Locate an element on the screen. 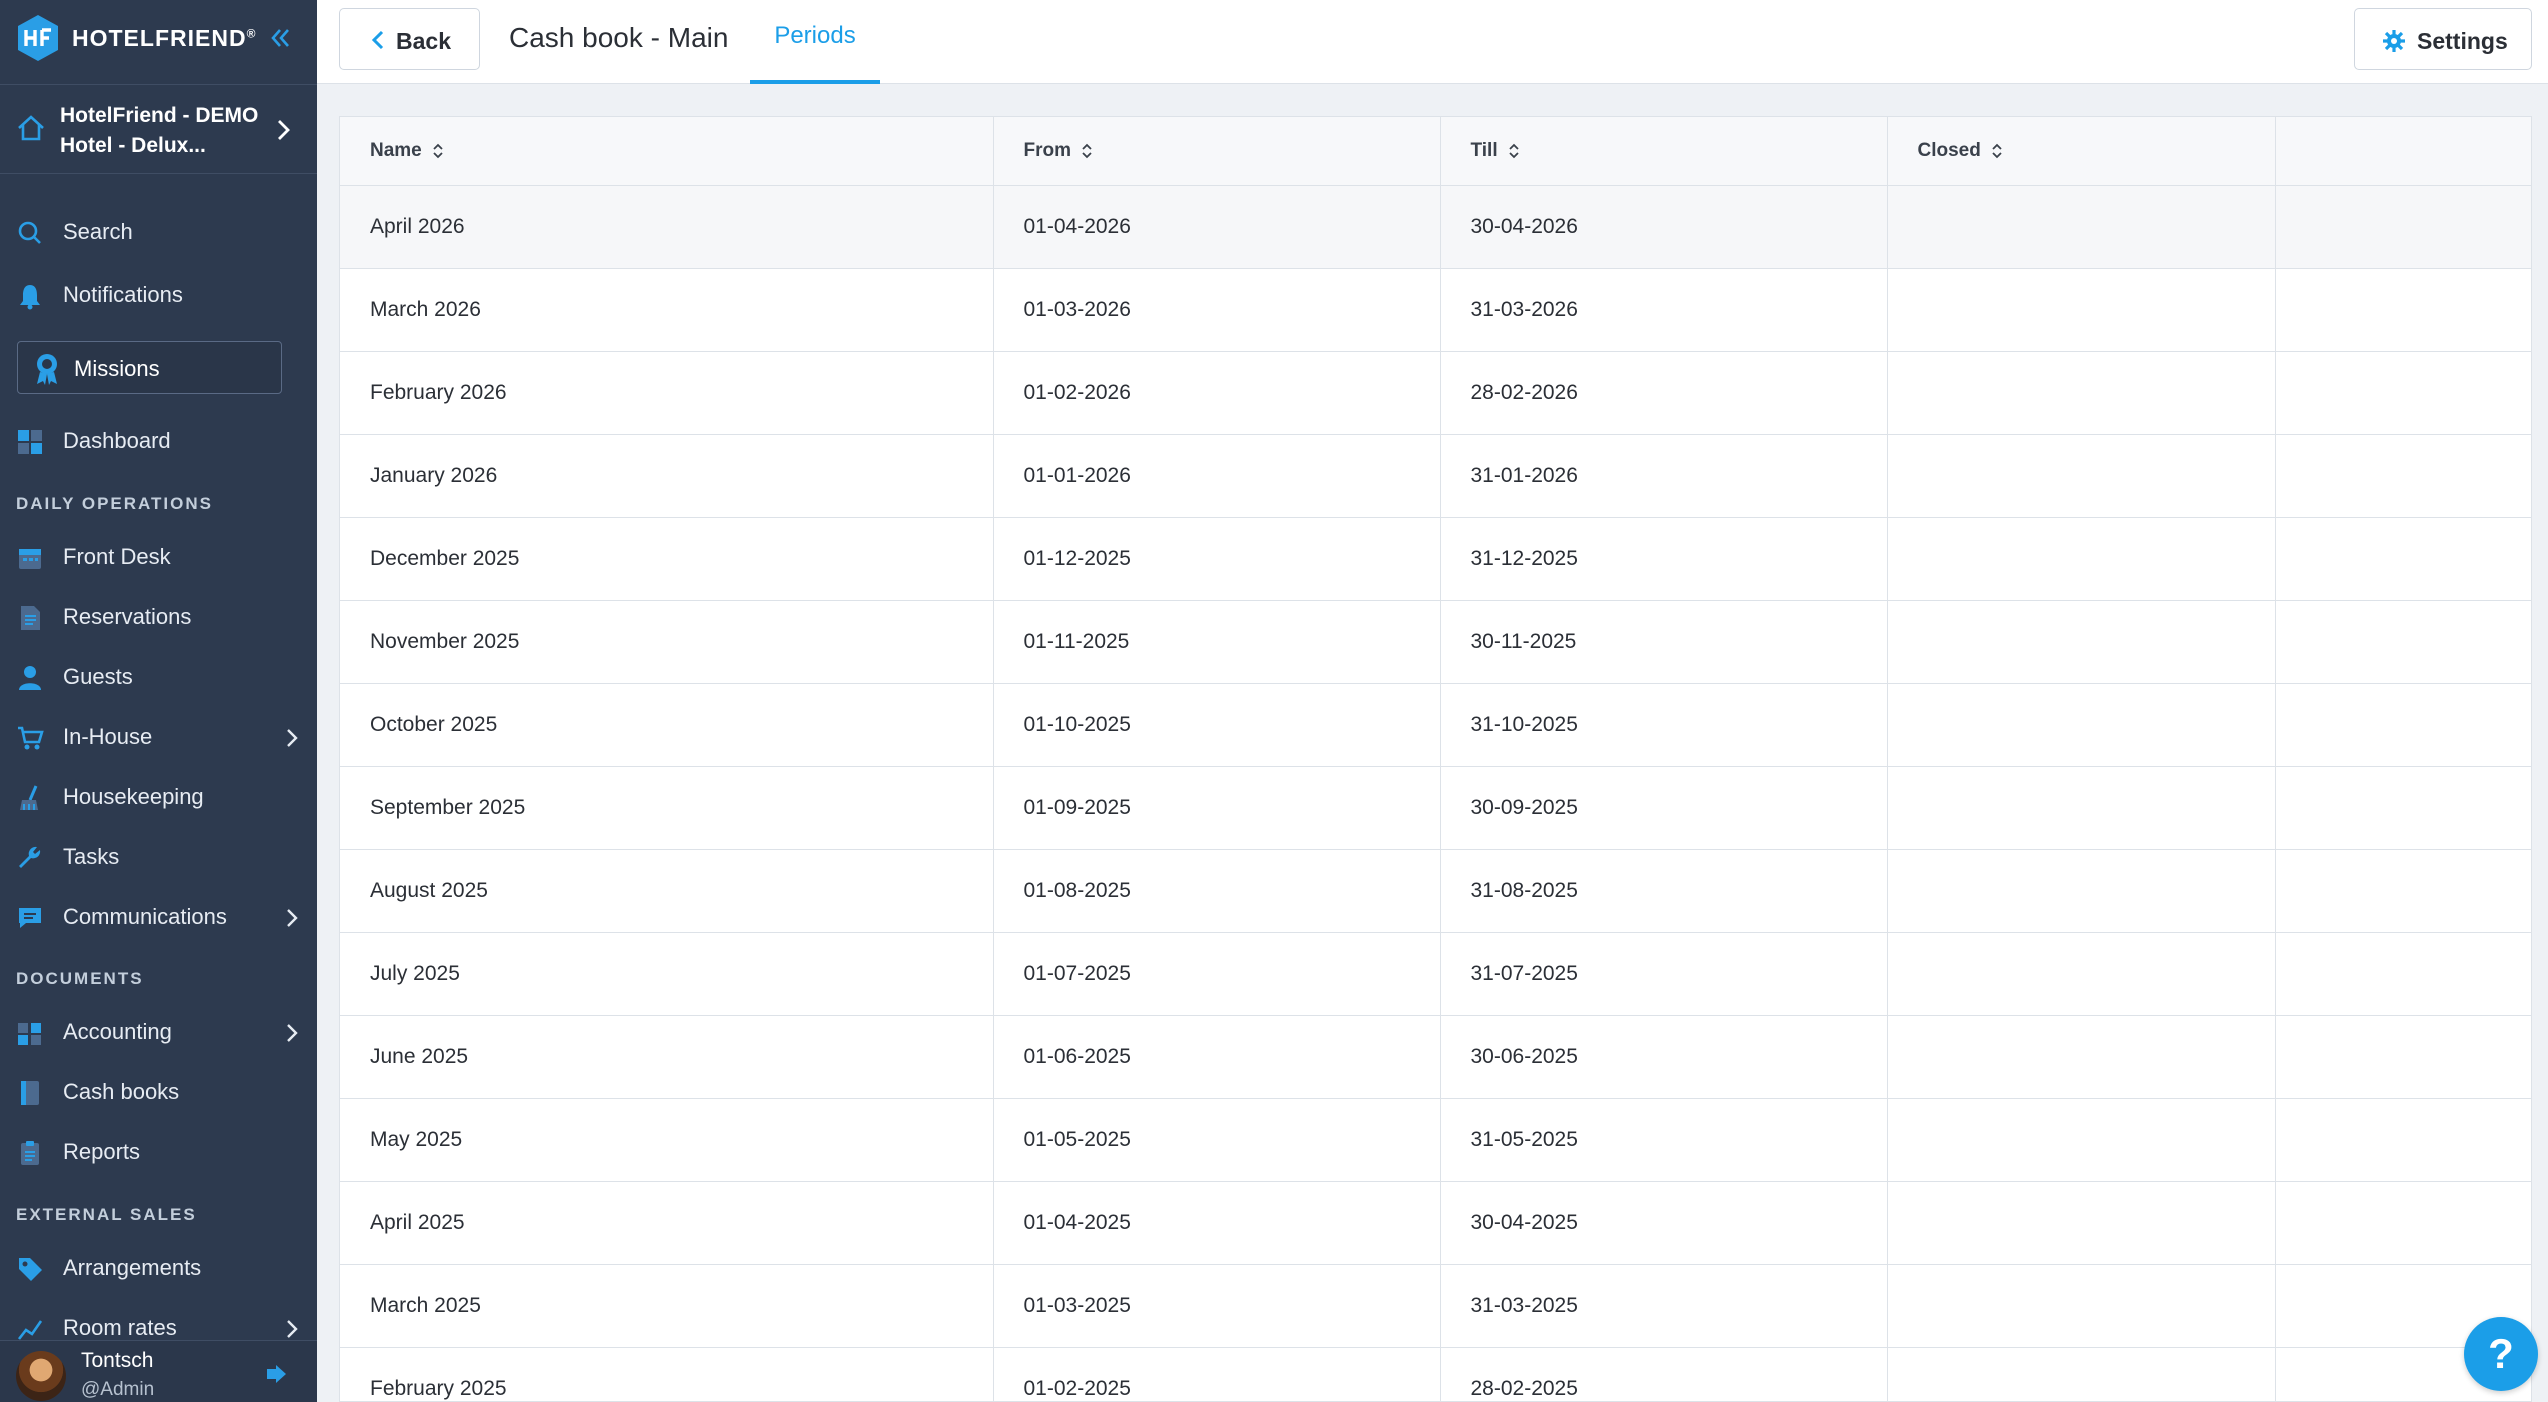 The image size is (2548, 1402). sidebar-item-housekeeping: Housekeeping is located at coordinates (158, 797).